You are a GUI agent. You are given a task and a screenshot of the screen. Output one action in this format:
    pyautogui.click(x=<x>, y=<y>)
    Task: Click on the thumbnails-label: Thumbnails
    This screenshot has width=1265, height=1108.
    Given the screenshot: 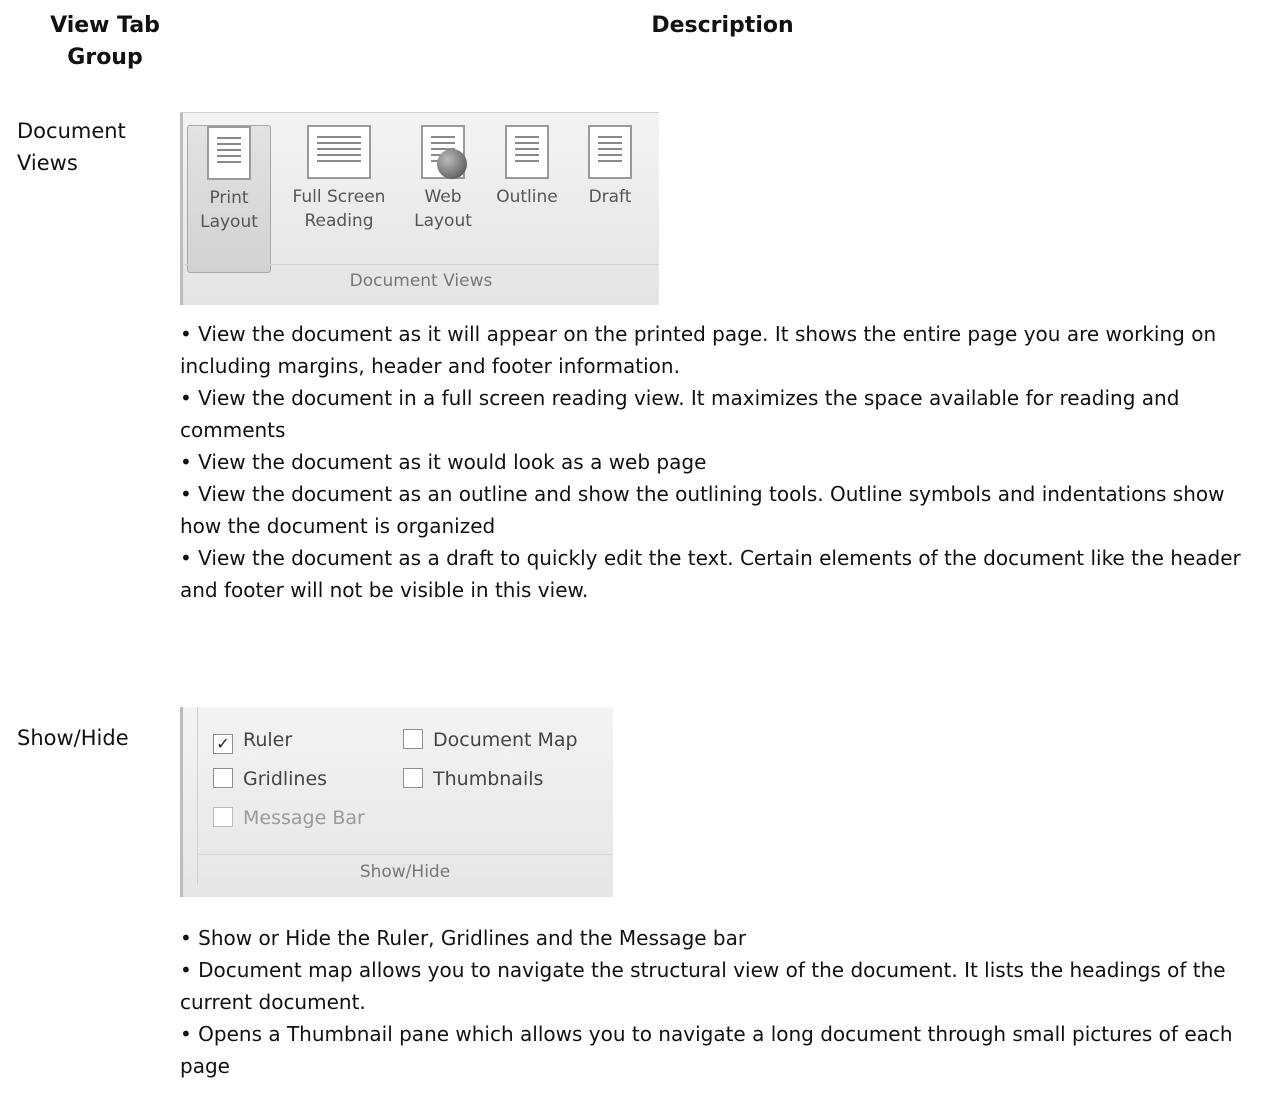 What is the action you would take?
    pyautogui.click(x=488, y=779)
    